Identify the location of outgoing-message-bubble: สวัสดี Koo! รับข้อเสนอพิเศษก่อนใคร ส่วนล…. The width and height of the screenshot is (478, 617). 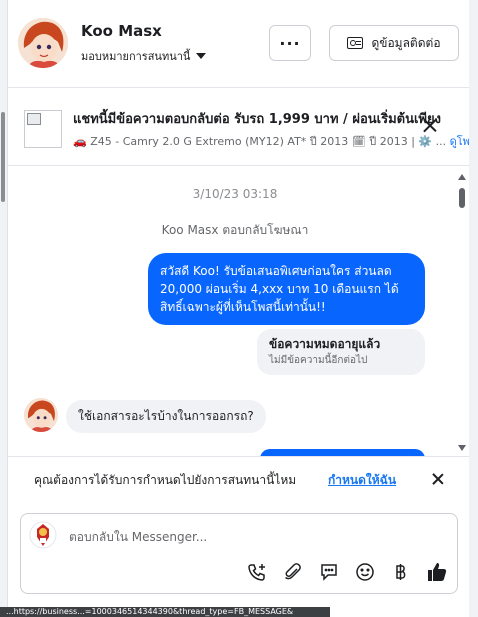
(286, 289).